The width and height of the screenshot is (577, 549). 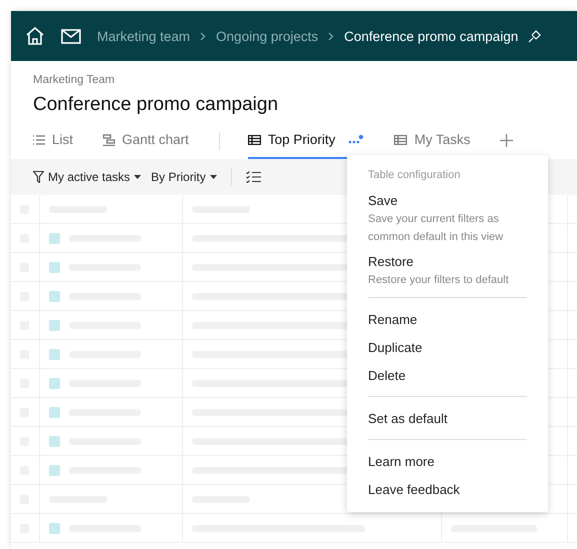 What do you see at coordinates (156, 105) in the screenshot?
I see `project-title: Conference promo campaign` at bounding box center [156, 105].